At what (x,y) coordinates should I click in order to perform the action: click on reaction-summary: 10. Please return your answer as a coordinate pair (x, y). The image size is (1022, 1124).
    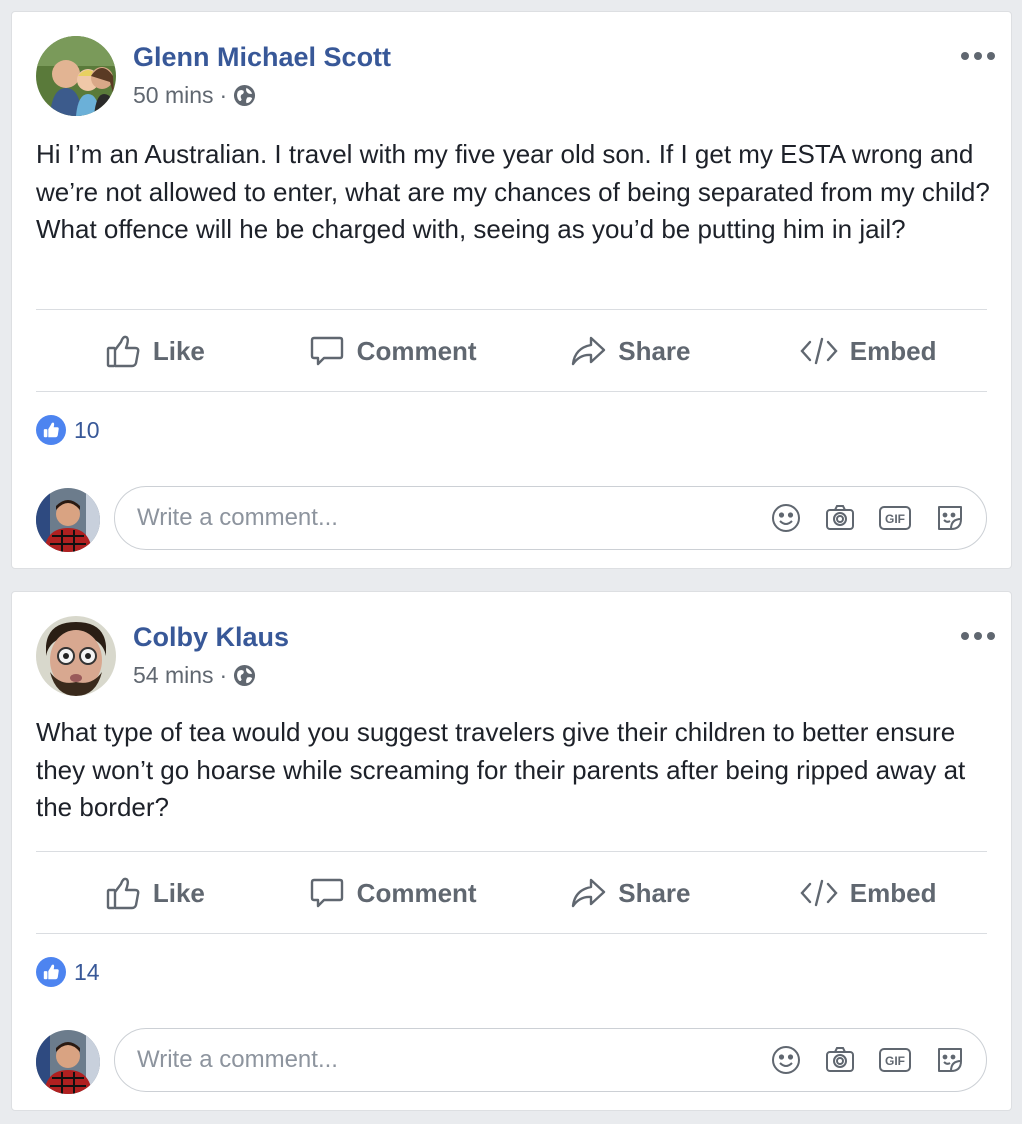
    Looking at the image, I should click on (68, 430).